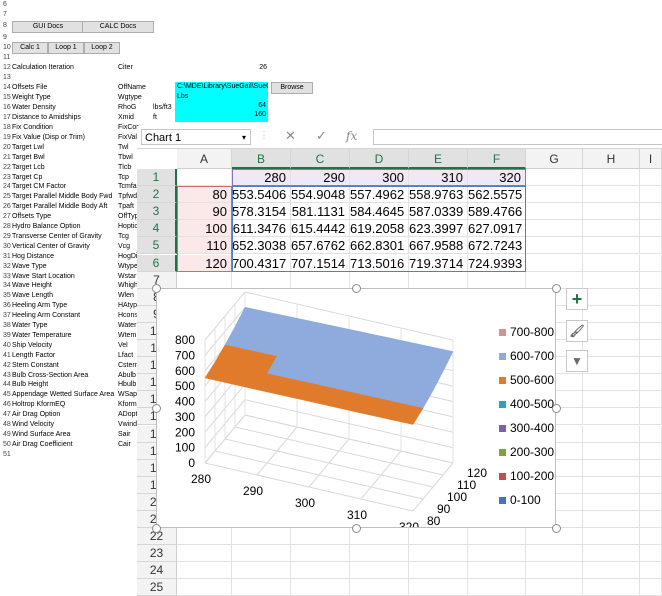 The width and height of the screenshot is (662, 596). Describe the element at coordinates (379, 246) in the screenshot. I see `data-cell: 662.8301` at that location.